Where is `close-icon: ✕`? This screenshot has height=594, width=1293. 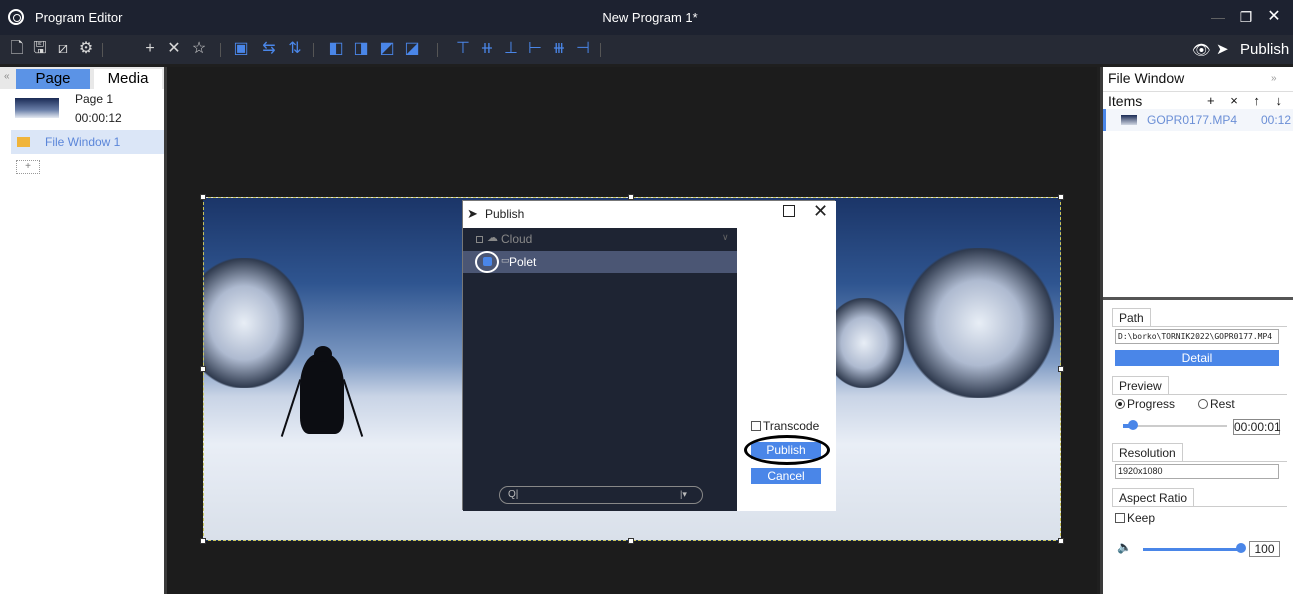 close-icon: ✕ is located at coordinates (820, 211).